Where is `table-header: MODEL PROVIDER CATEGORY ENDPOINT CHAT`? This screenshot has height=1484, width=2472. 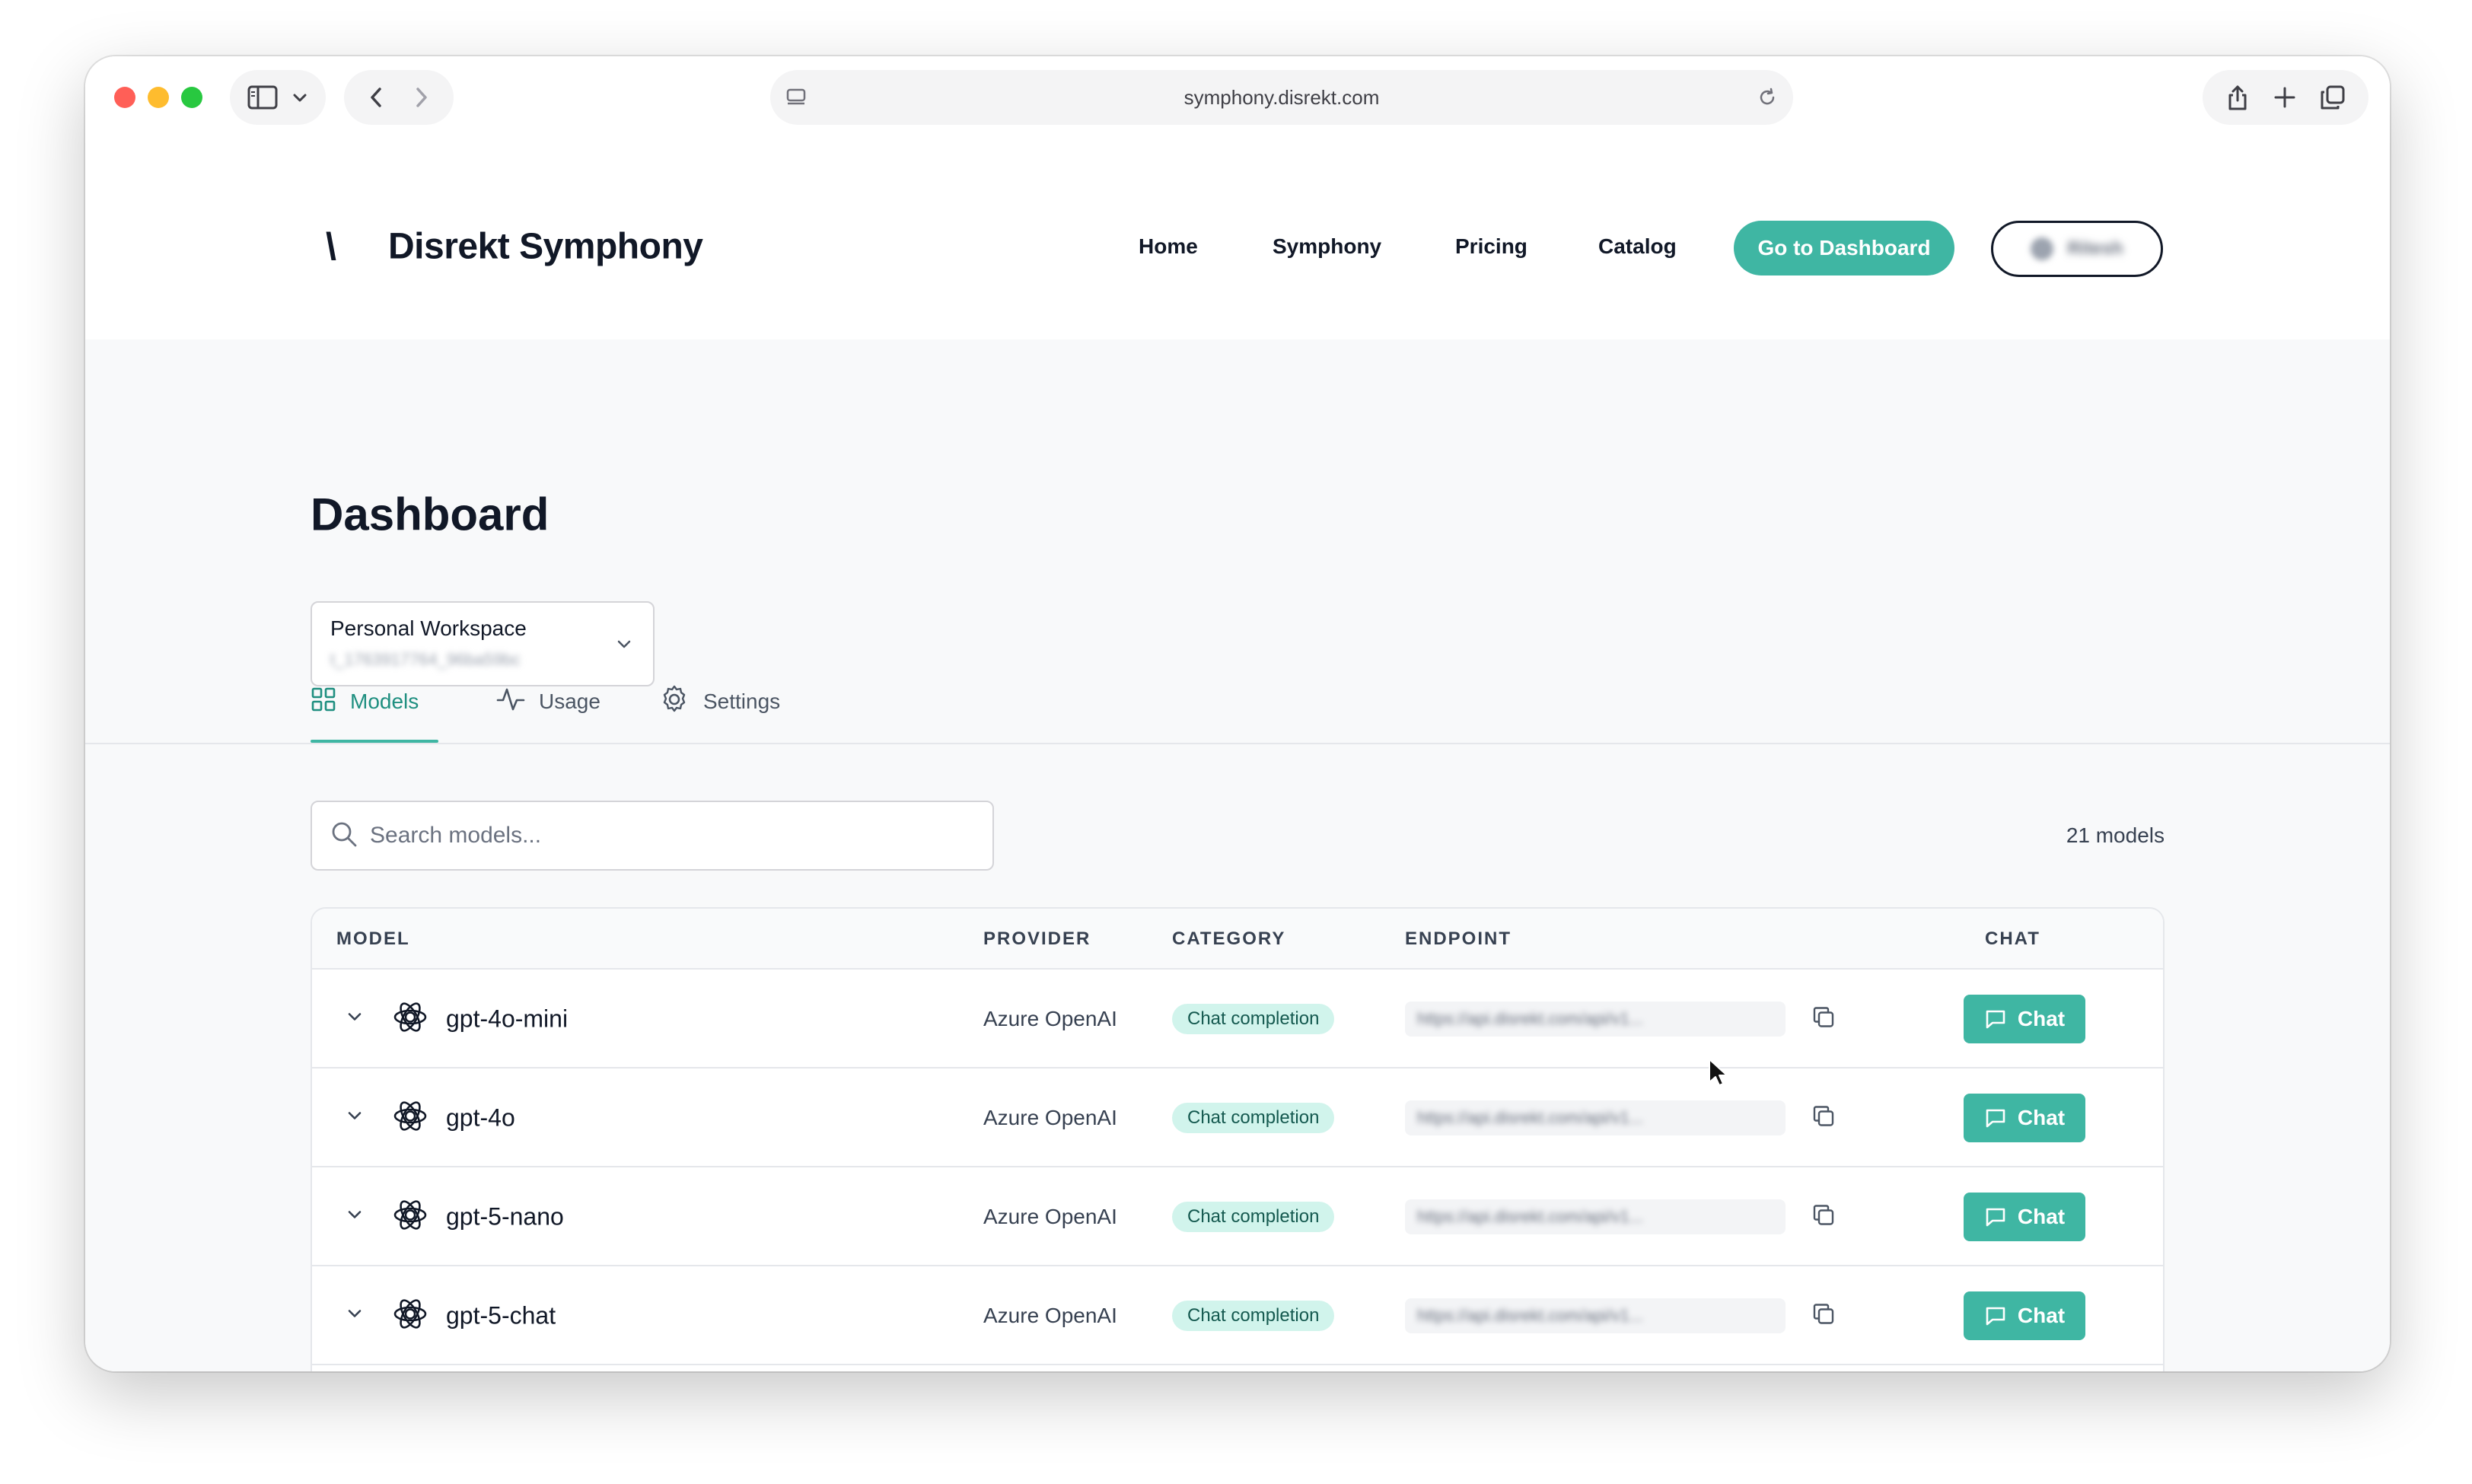
table-header: MODEL PROVIDER CATEGORY ENDPOINT CHAT is located at coordinates (1237, 940).